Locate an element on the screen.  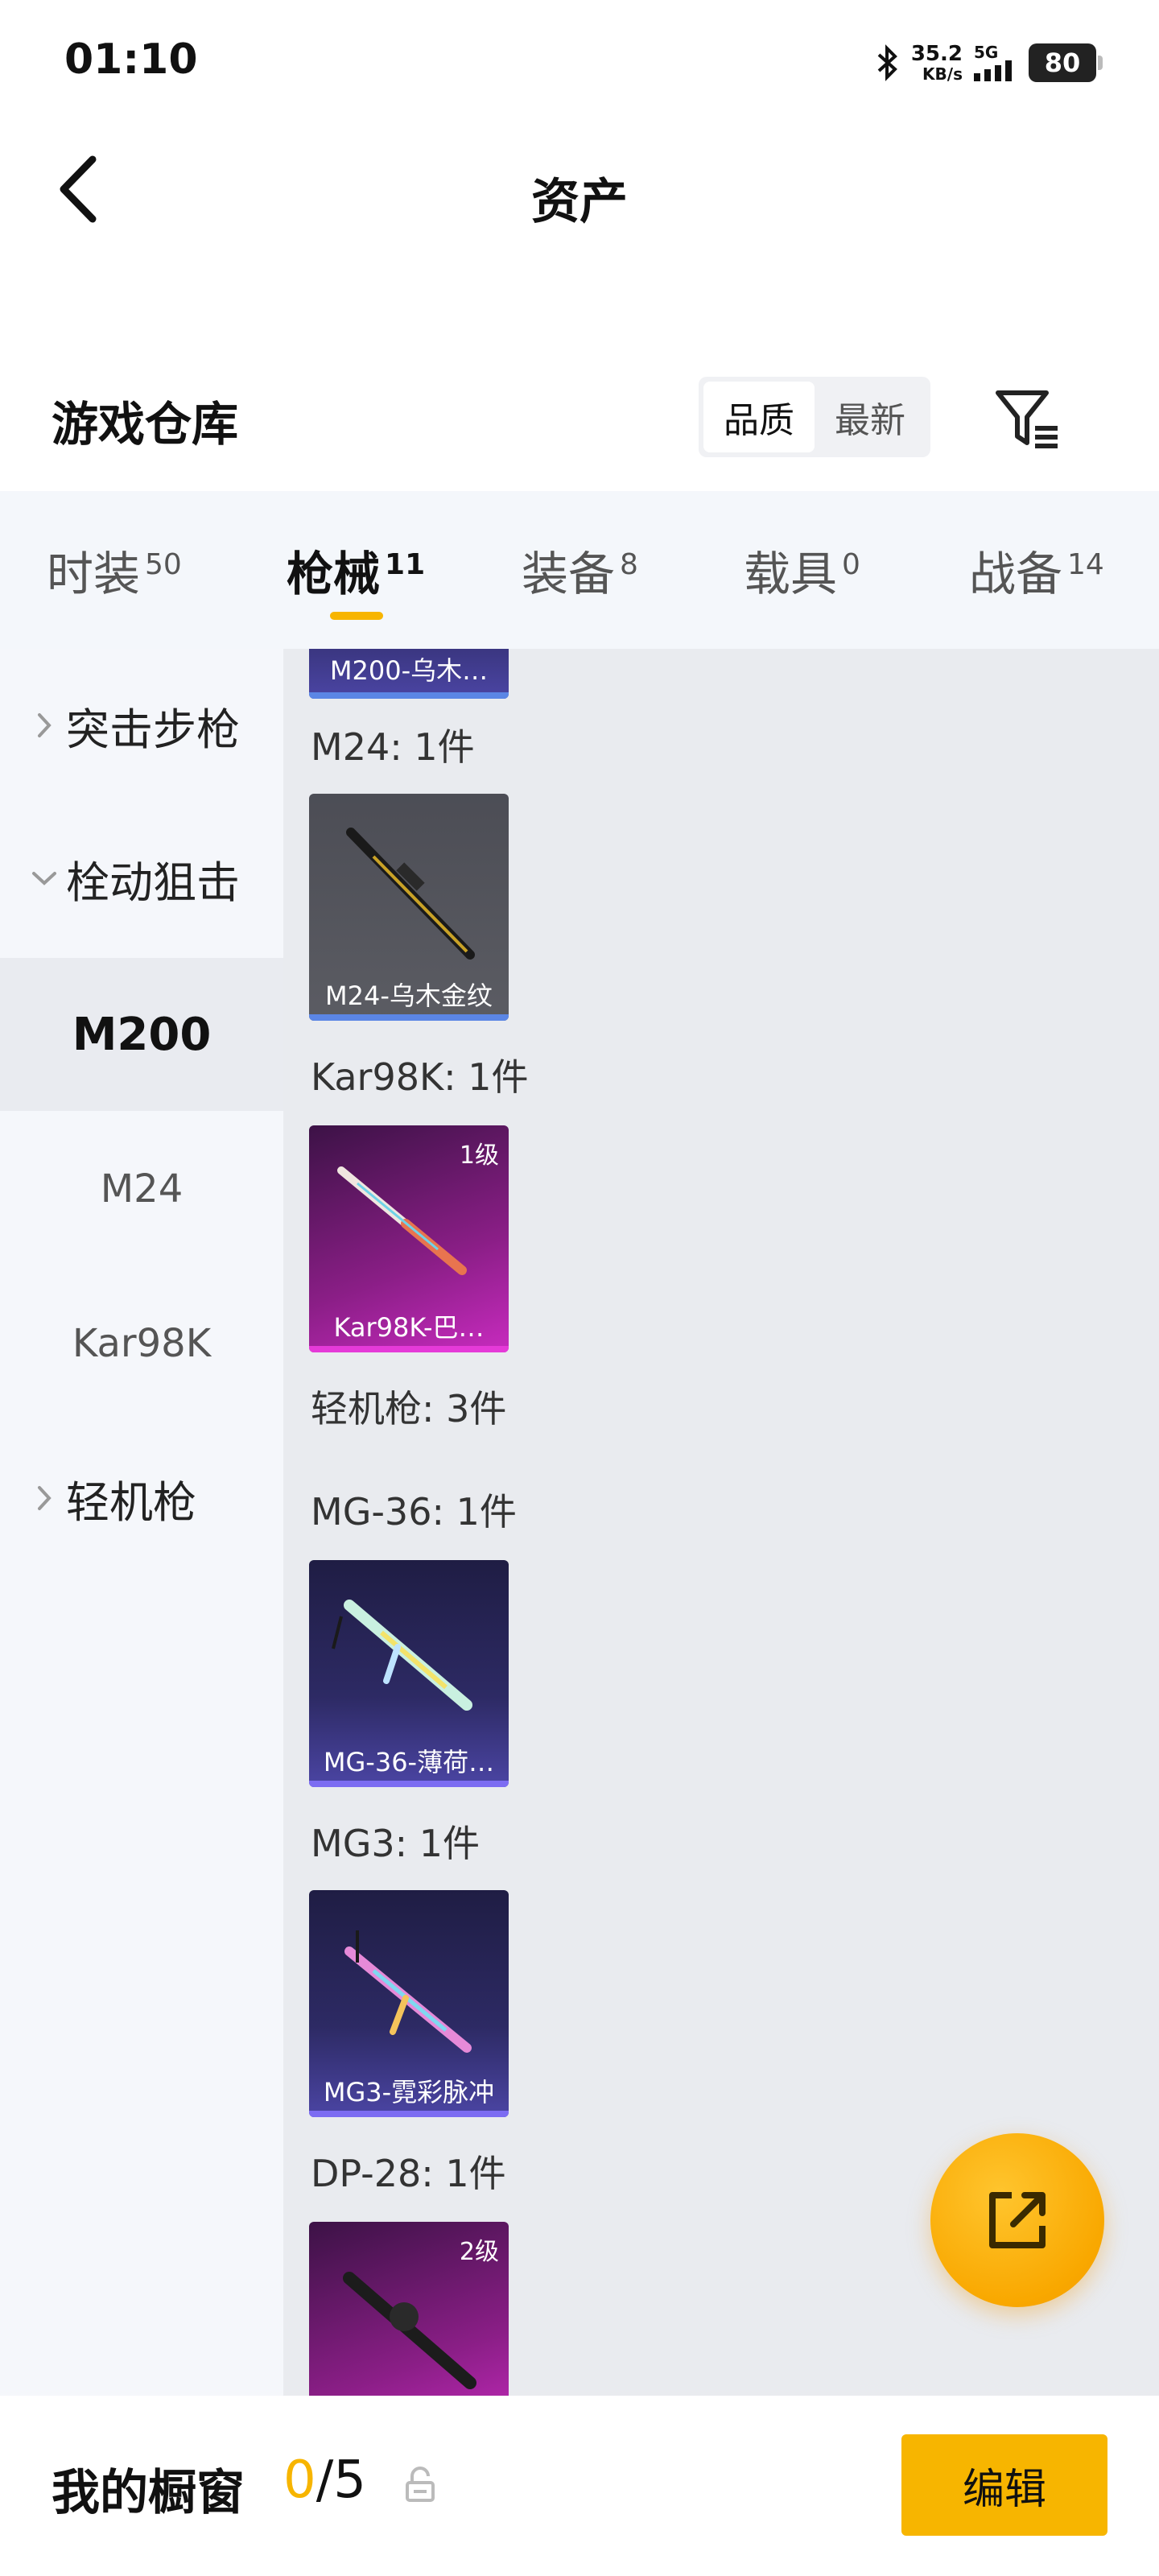
active-tab-indicator is located at coordinates (356, 616).